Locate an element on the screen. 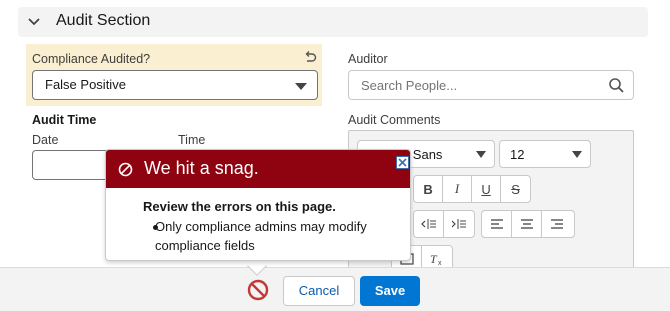  audit-time-label: Audit Time is located at coordinates (64, 120).